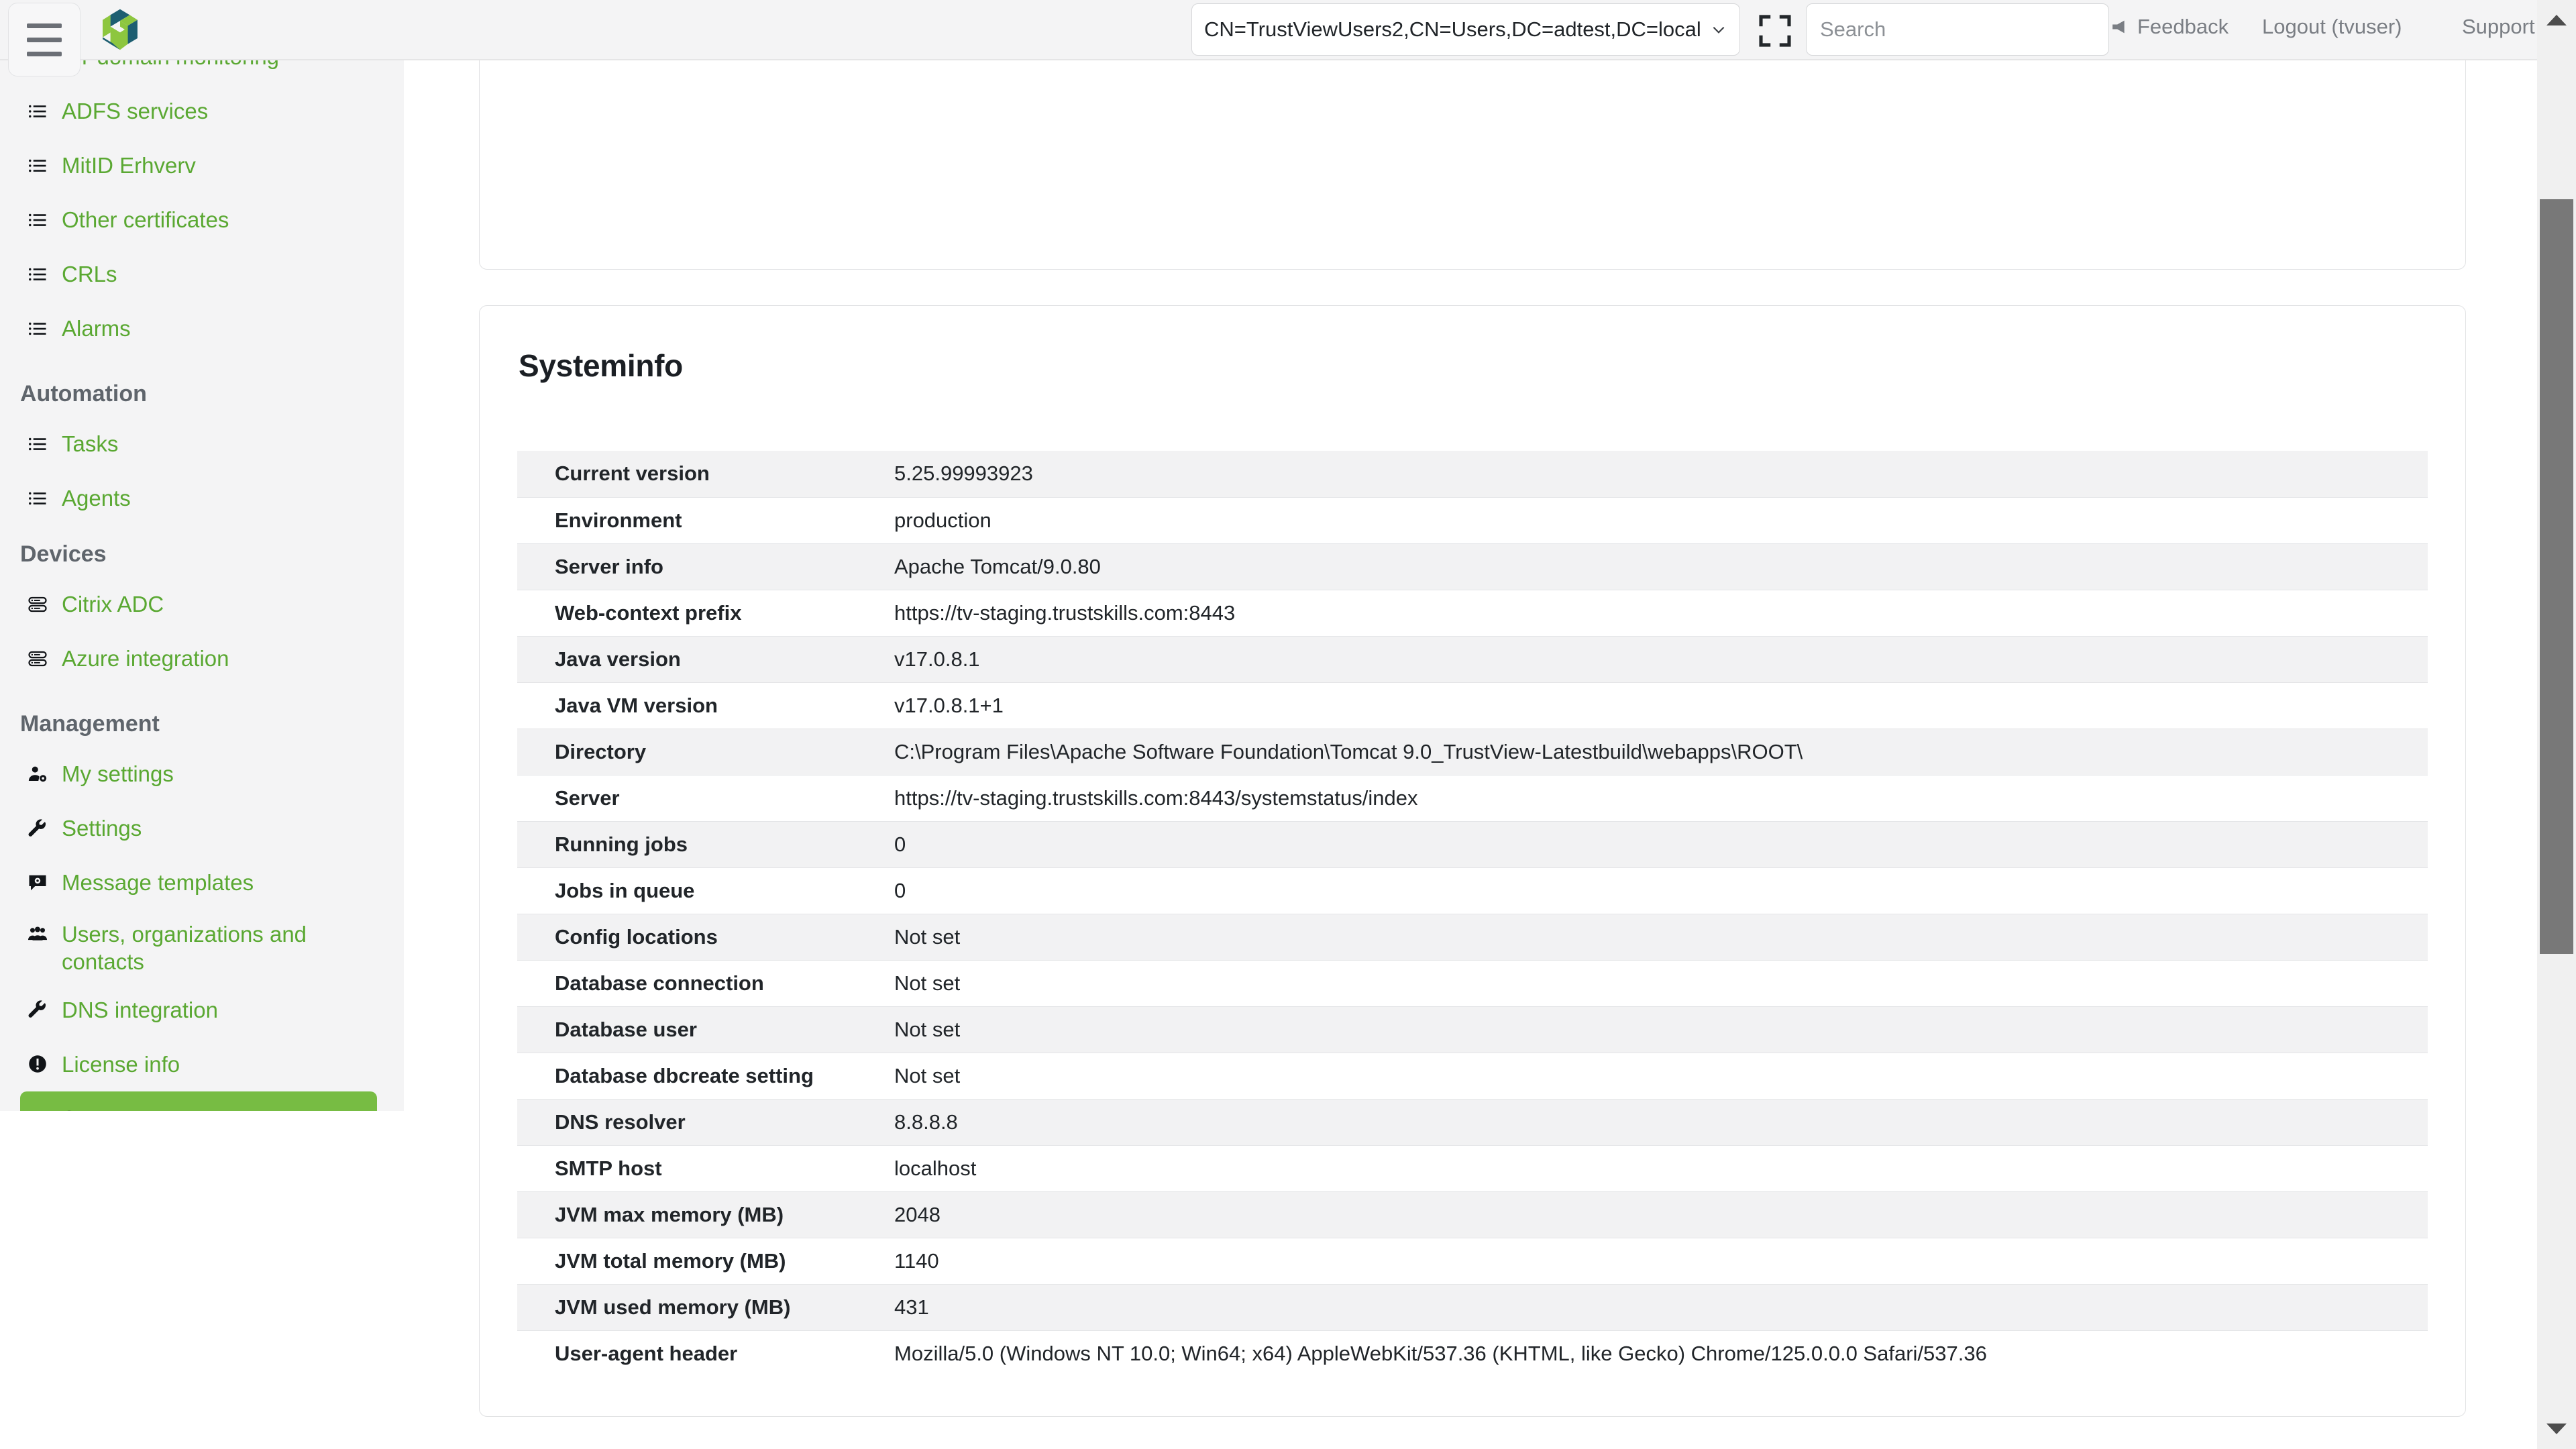 This screenshot has height=1449, width=2576. Describe the element at coordinates (120, 29) in the screenshot. I see `trustview-cube-logo` at that location.